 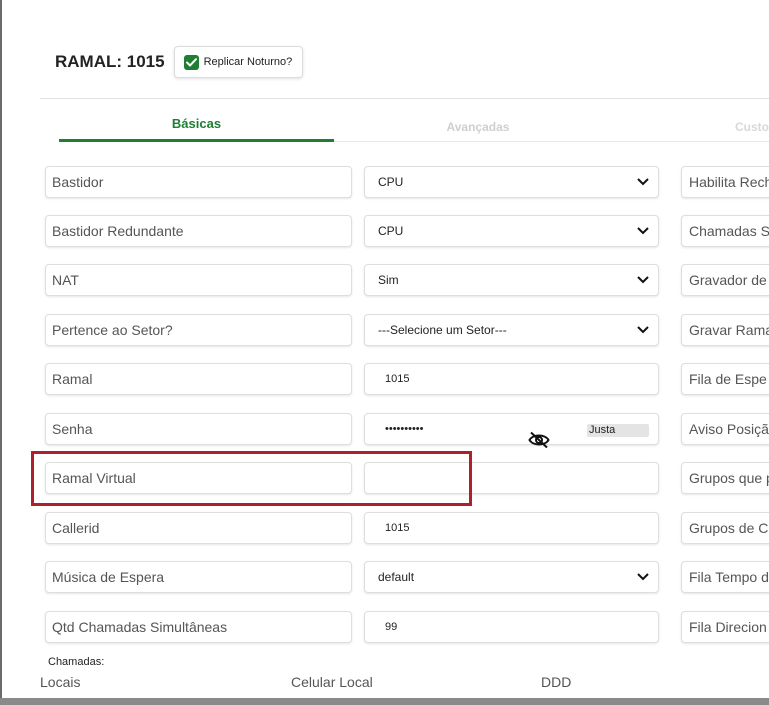 What do you see at coordinates (511, 528) in the screenshot?
I see `callerid-input: 1015` at bounding box center [511, 528].